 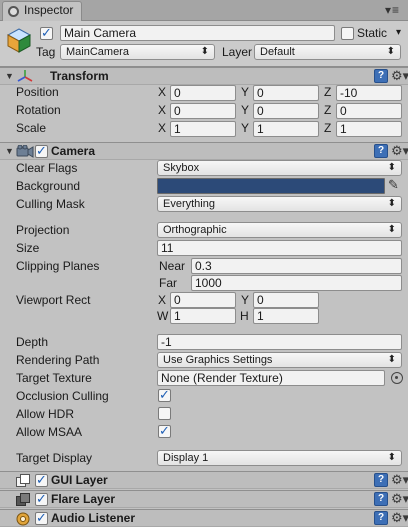 What do you see at coordinates (204, 76) in the screenshot?
I see `transform-header: ▼ Transform ? ⚙▾` at bounding box center [204, 76].